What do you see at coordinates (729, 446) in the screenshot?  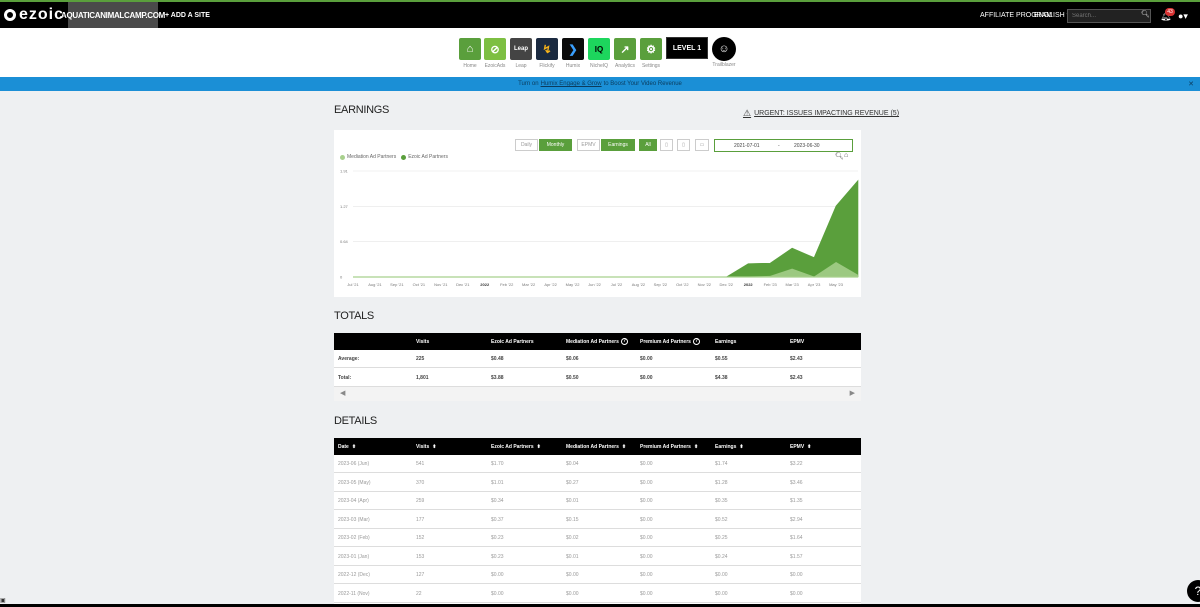 I see `sort-earnings: Earnings ⬍` at bounding box center [729, 446].